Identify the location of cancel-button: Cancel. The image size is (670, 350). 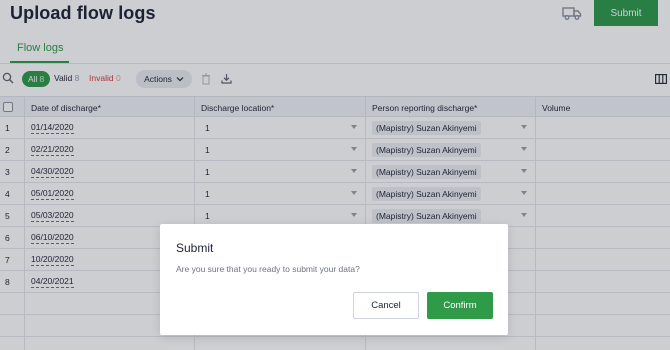
(386, 305).